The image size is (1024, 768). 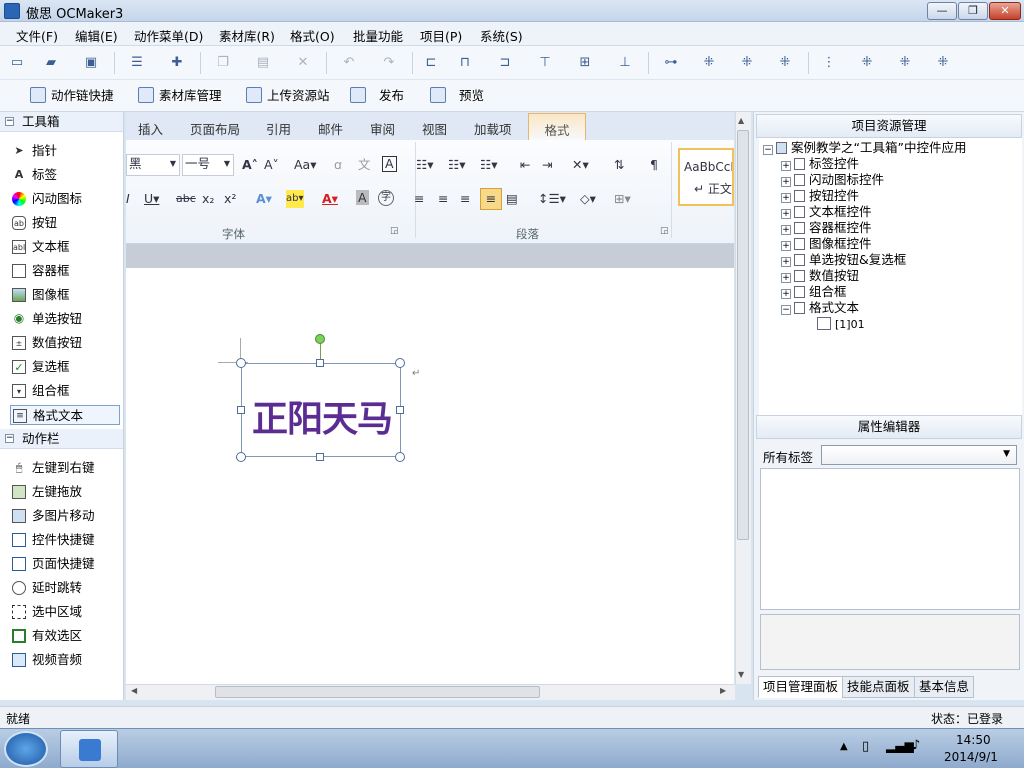 What do you see at coordinates (65, 151) in the screenshot?
I see `tool-pointer: ➤ 指针` at bounding box center [65, 151].